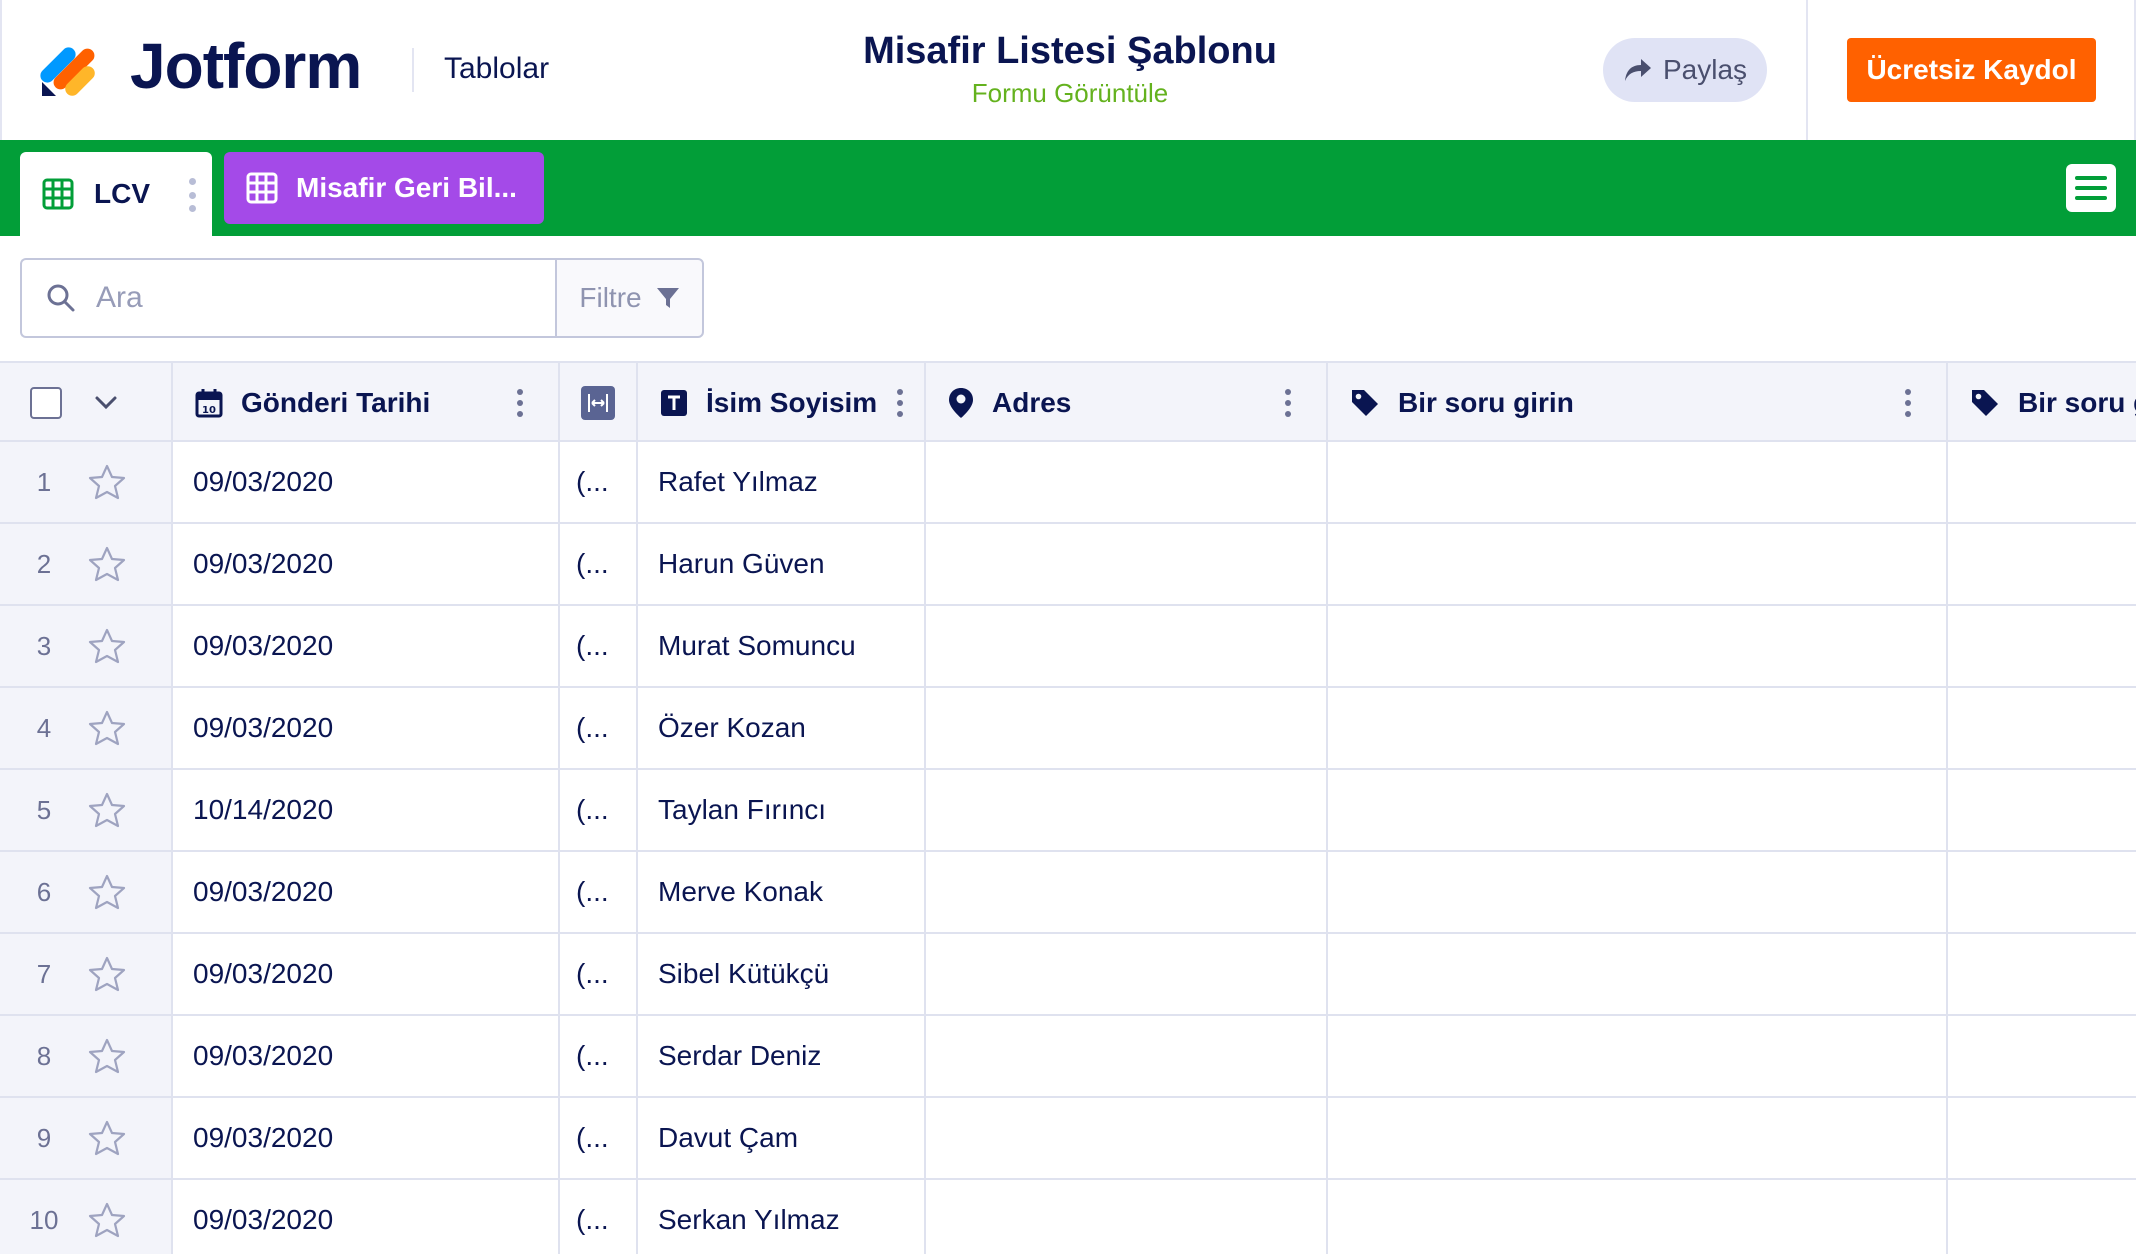 The width and height of the screenshot is (2136, 1254). Describe the element at coordinates (599, 402) in the screenshot. I see `column-header-collapsed` at that location.